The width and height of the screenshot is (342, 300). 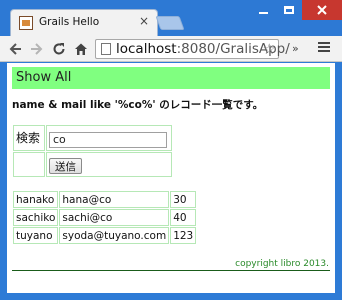 I want to click on reload-button, so click(x=59, y=49).